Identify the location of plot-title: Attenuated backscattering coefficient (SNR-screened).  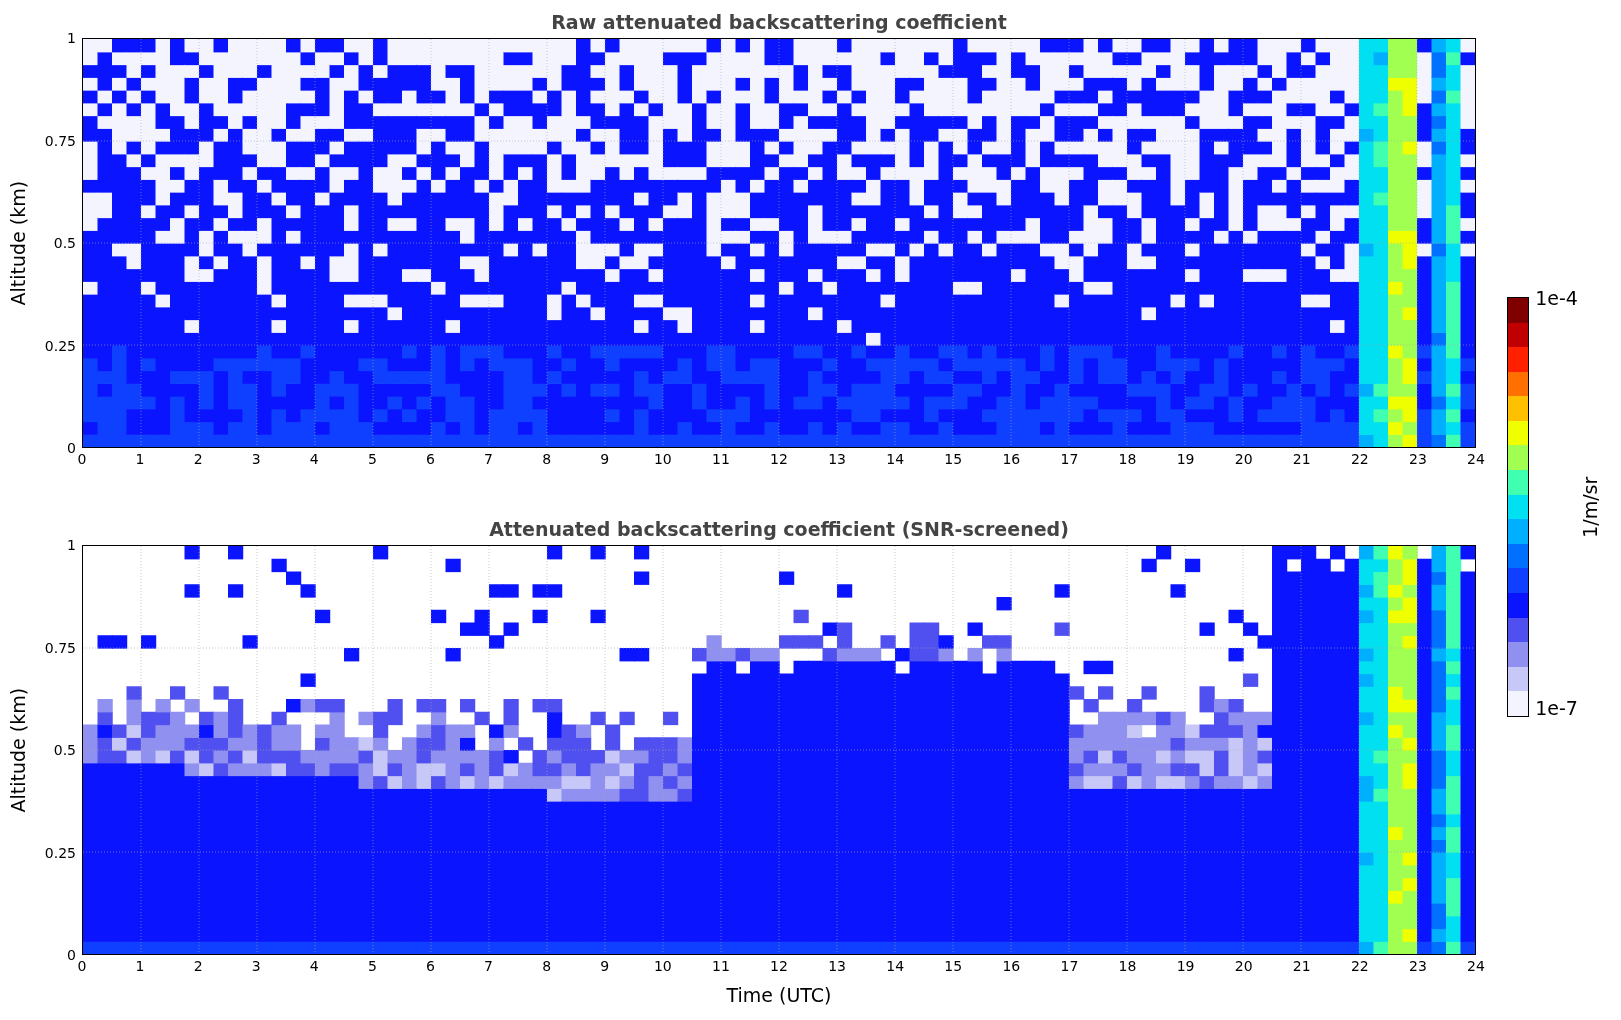
(779, 529).